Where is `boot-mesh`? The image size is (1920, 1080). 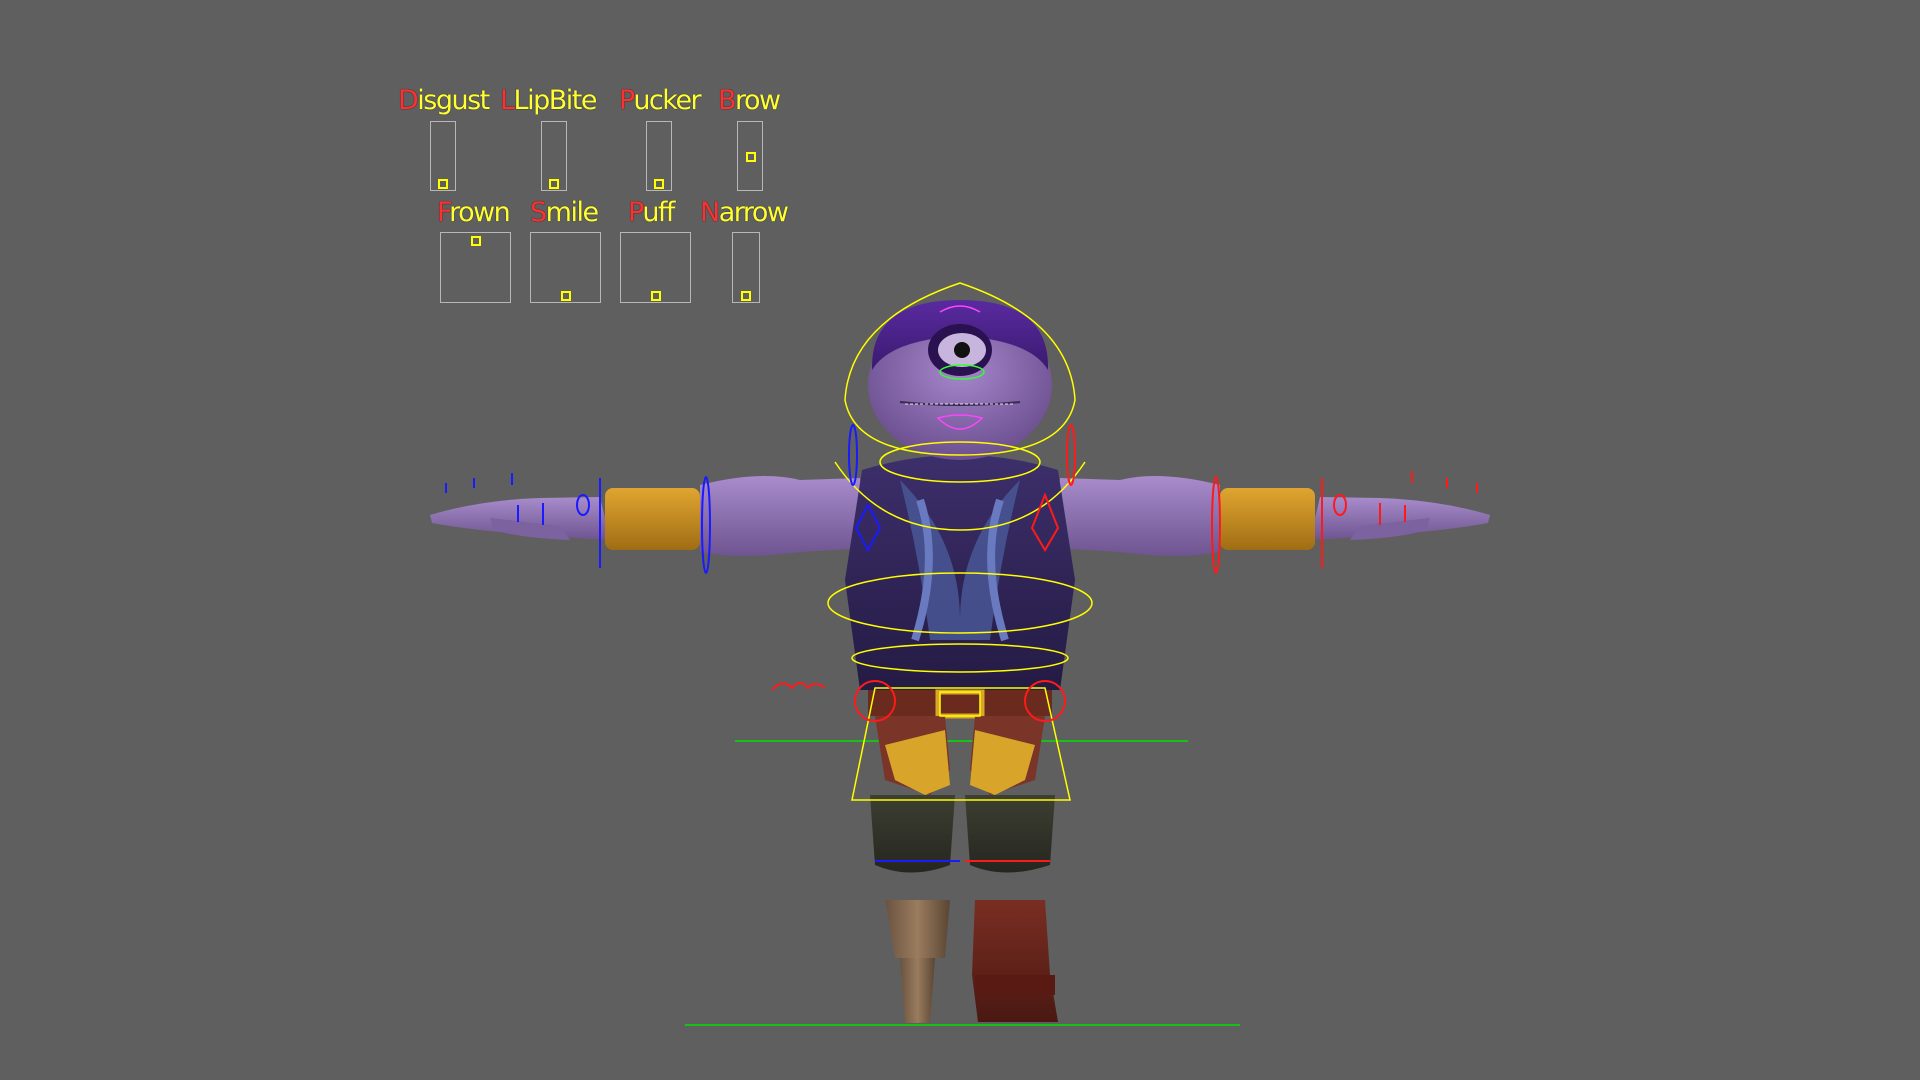 boot-mesh is located at coordinates (1015, 961).